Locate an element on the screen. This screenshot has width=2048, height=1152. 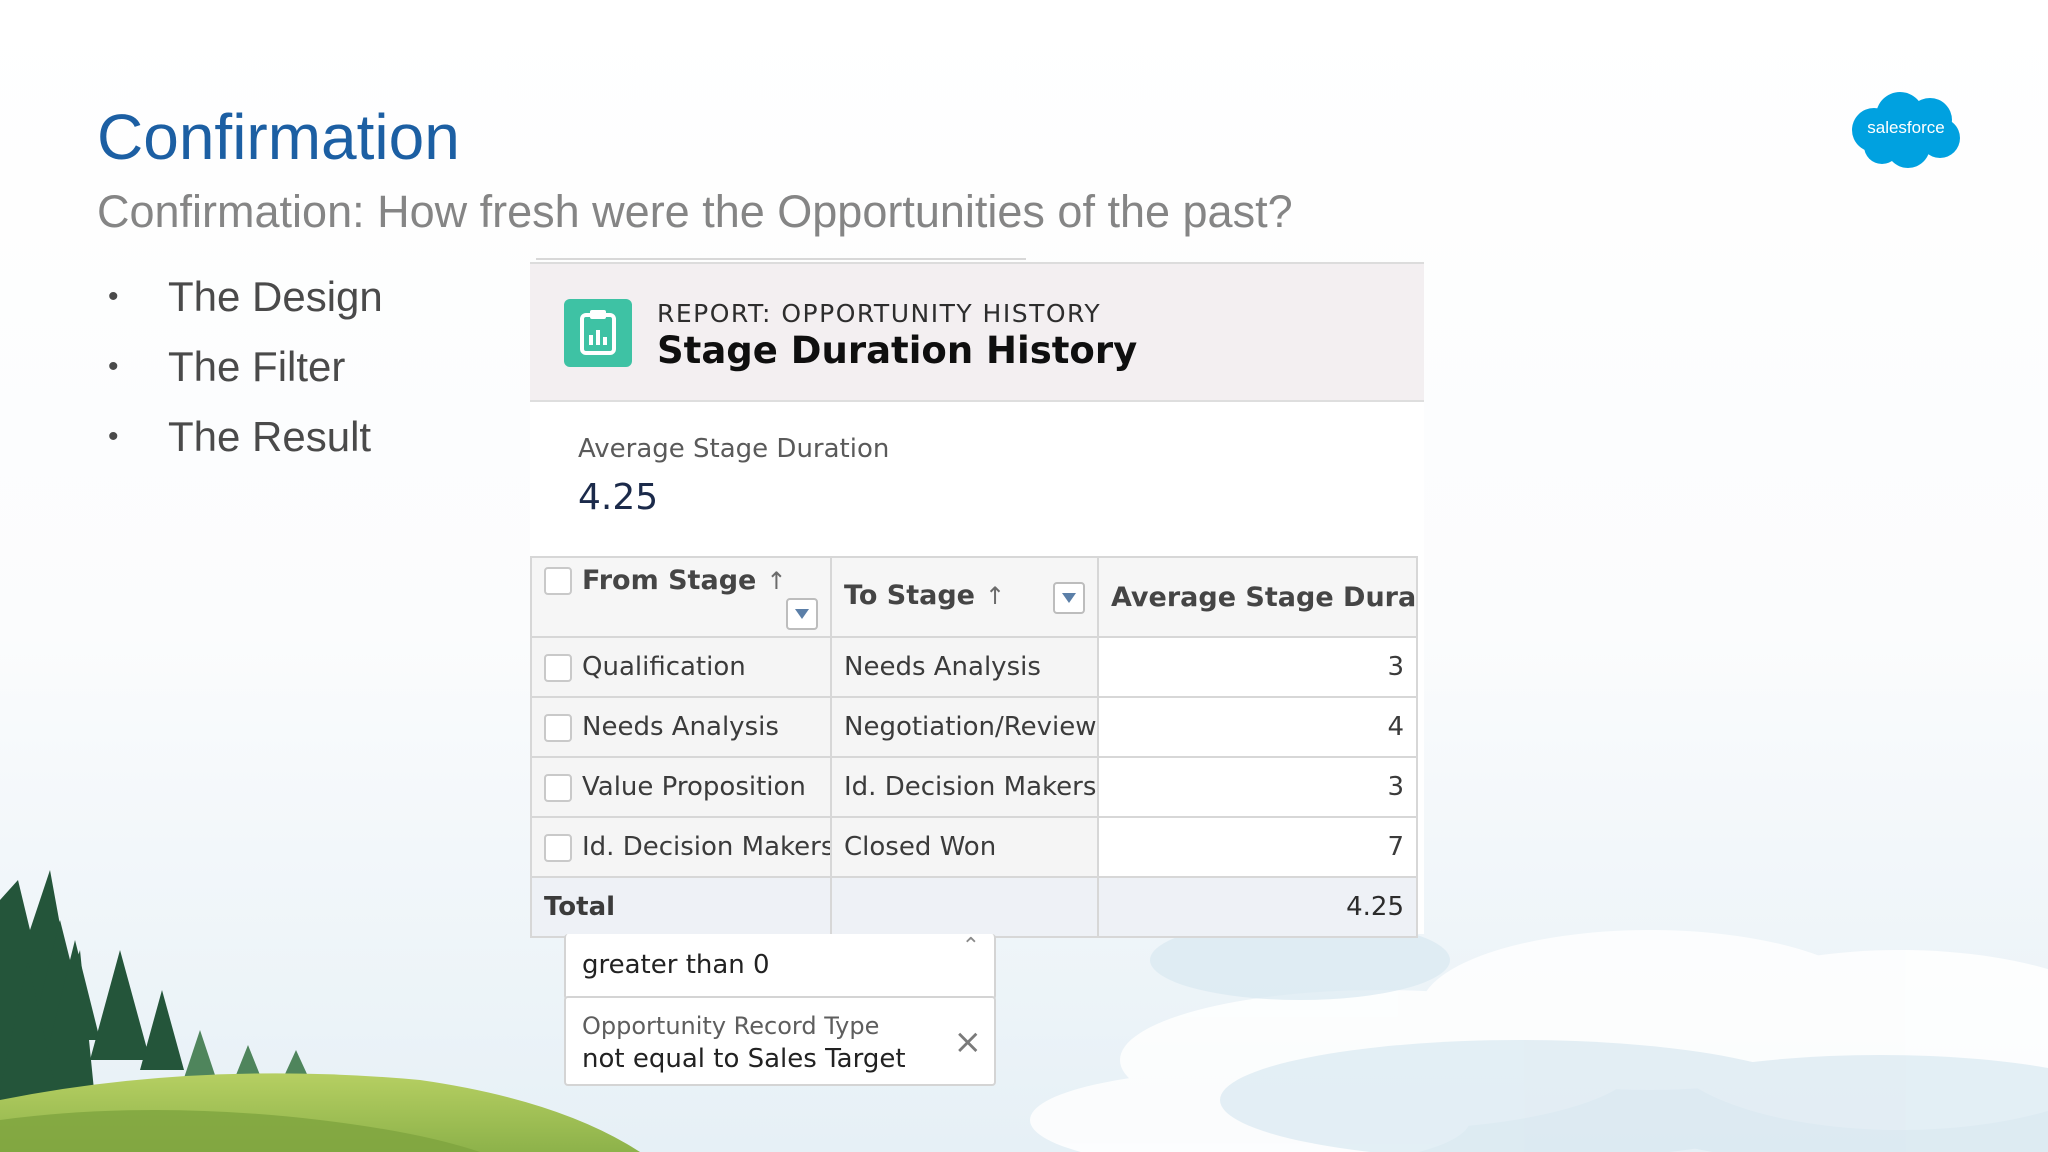
table-row: Id. Decision Makers Closed Won 7 is located at coordinates (974, 847).